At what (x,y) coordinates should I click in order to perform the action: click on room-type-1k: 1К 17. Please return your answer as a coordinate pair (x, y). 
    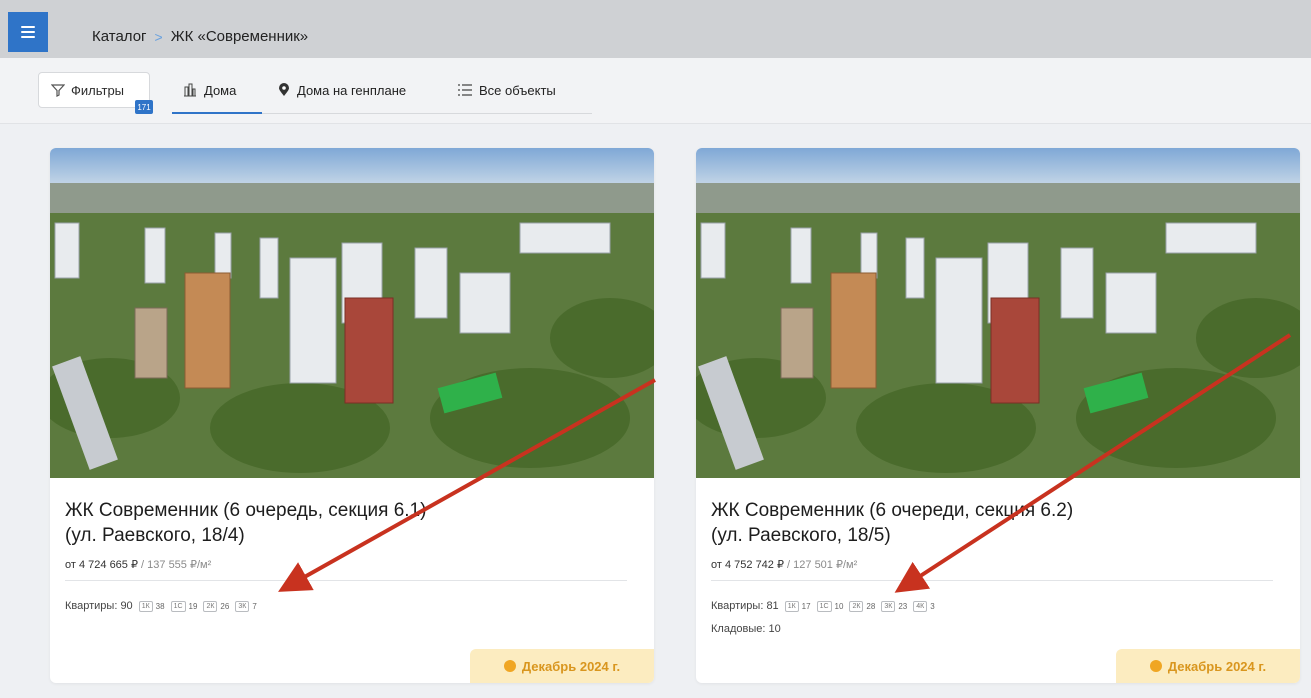
    Looking at the image, I should click on (797, 606).